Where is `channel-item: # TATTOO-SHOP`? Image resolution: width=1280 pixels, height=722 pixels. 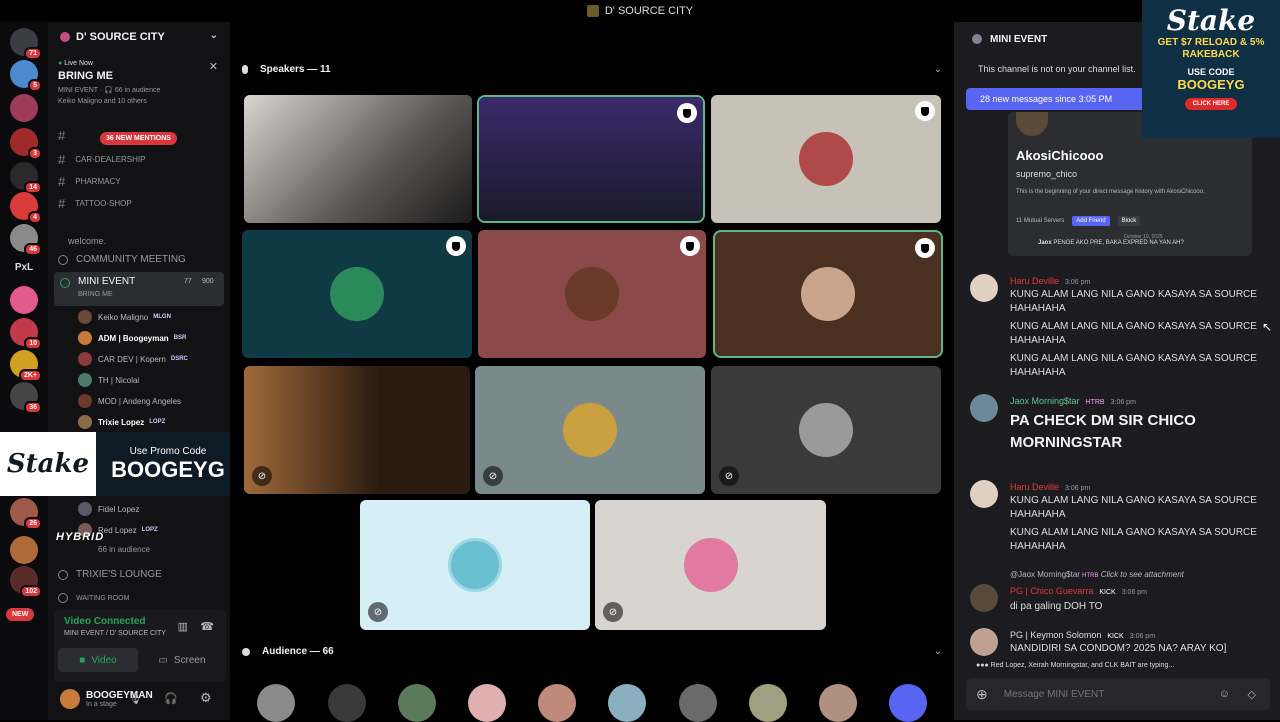
channel-item: # TATTOO-SHOP is located at coordinates (95, 203).